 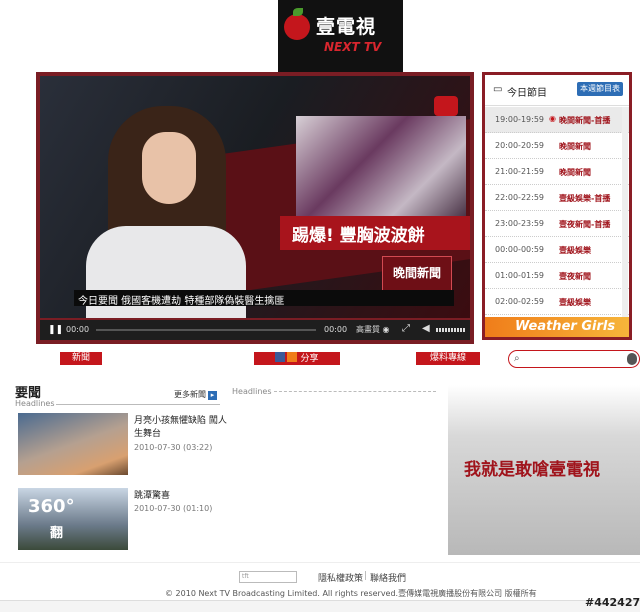 What do you see at coordinates (78, 329) in the screenshot?
I see `current-time: 00:00` at bounding box center [78, 329].